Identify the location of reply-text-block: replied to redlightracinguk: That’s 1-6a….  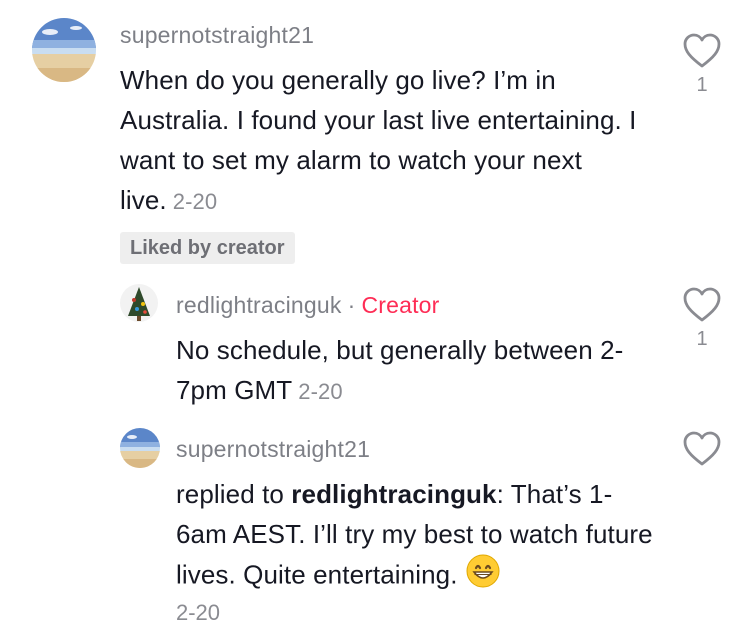
(416, 536).